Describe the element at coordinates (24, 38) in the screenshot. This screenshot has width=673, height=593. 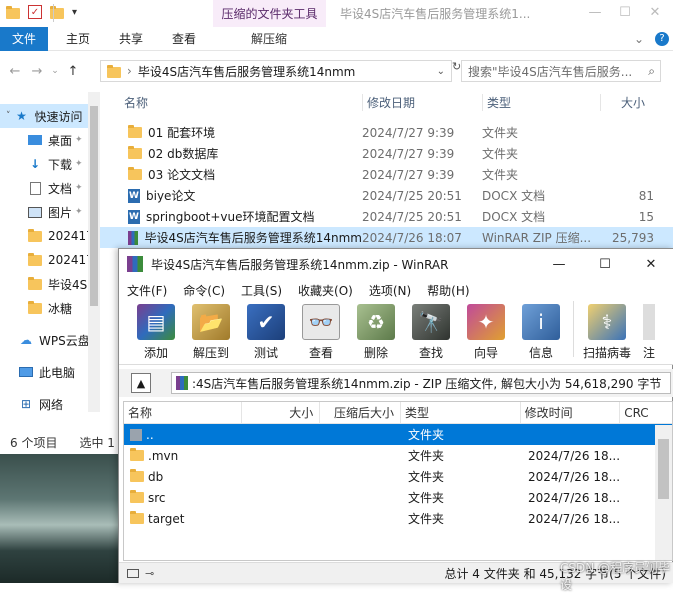
I see `tab-file: 文件` at that location.